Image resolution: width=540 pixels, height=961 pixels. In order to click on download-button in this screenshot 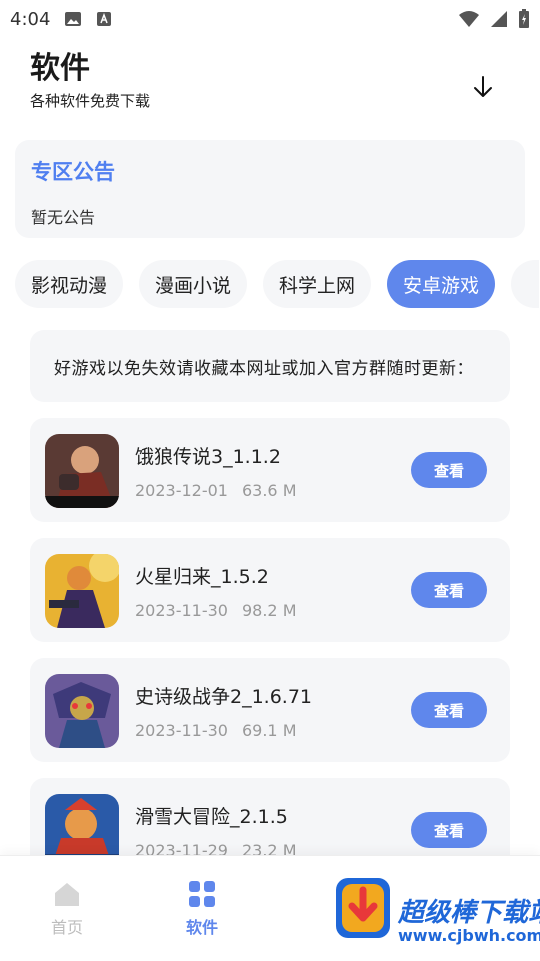, I will do `click(483, 87)`.